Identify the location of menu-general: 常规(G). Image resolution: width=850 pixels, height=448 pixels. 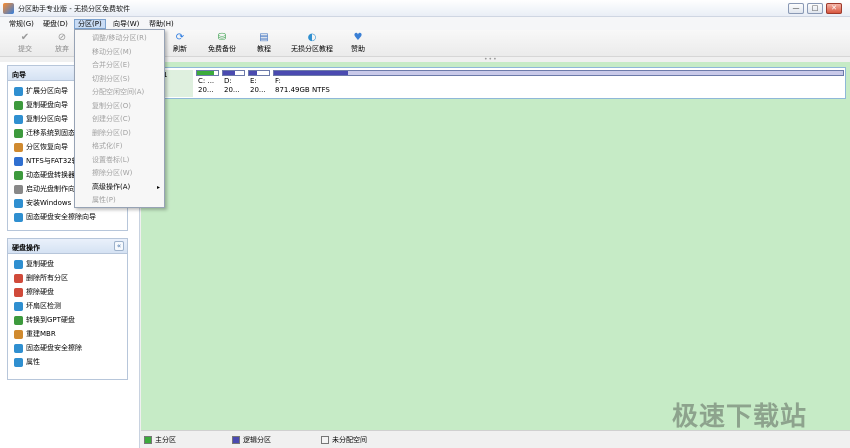
(21, 24).